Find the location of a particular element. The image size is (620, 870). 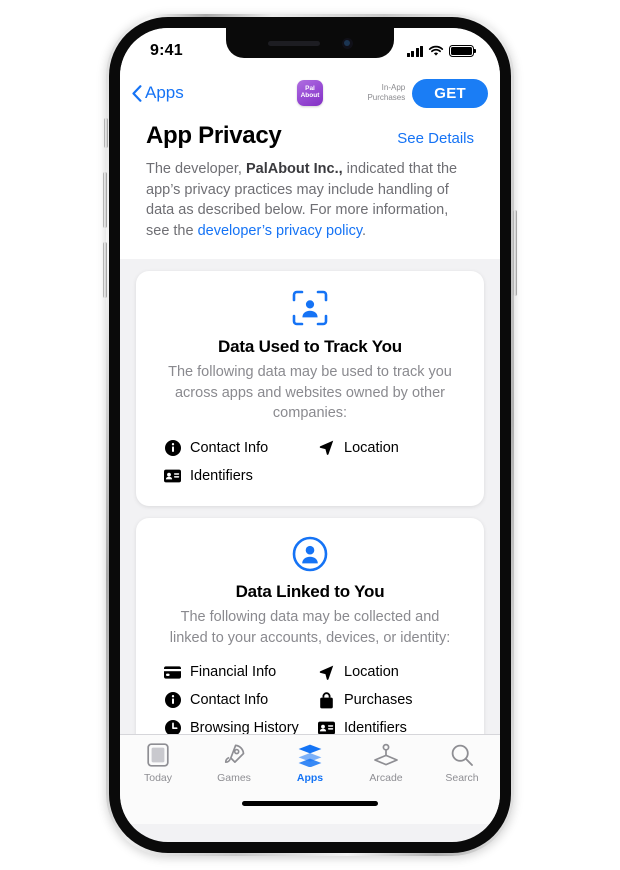

tab-games: Games is located at coordinates (234, 763).